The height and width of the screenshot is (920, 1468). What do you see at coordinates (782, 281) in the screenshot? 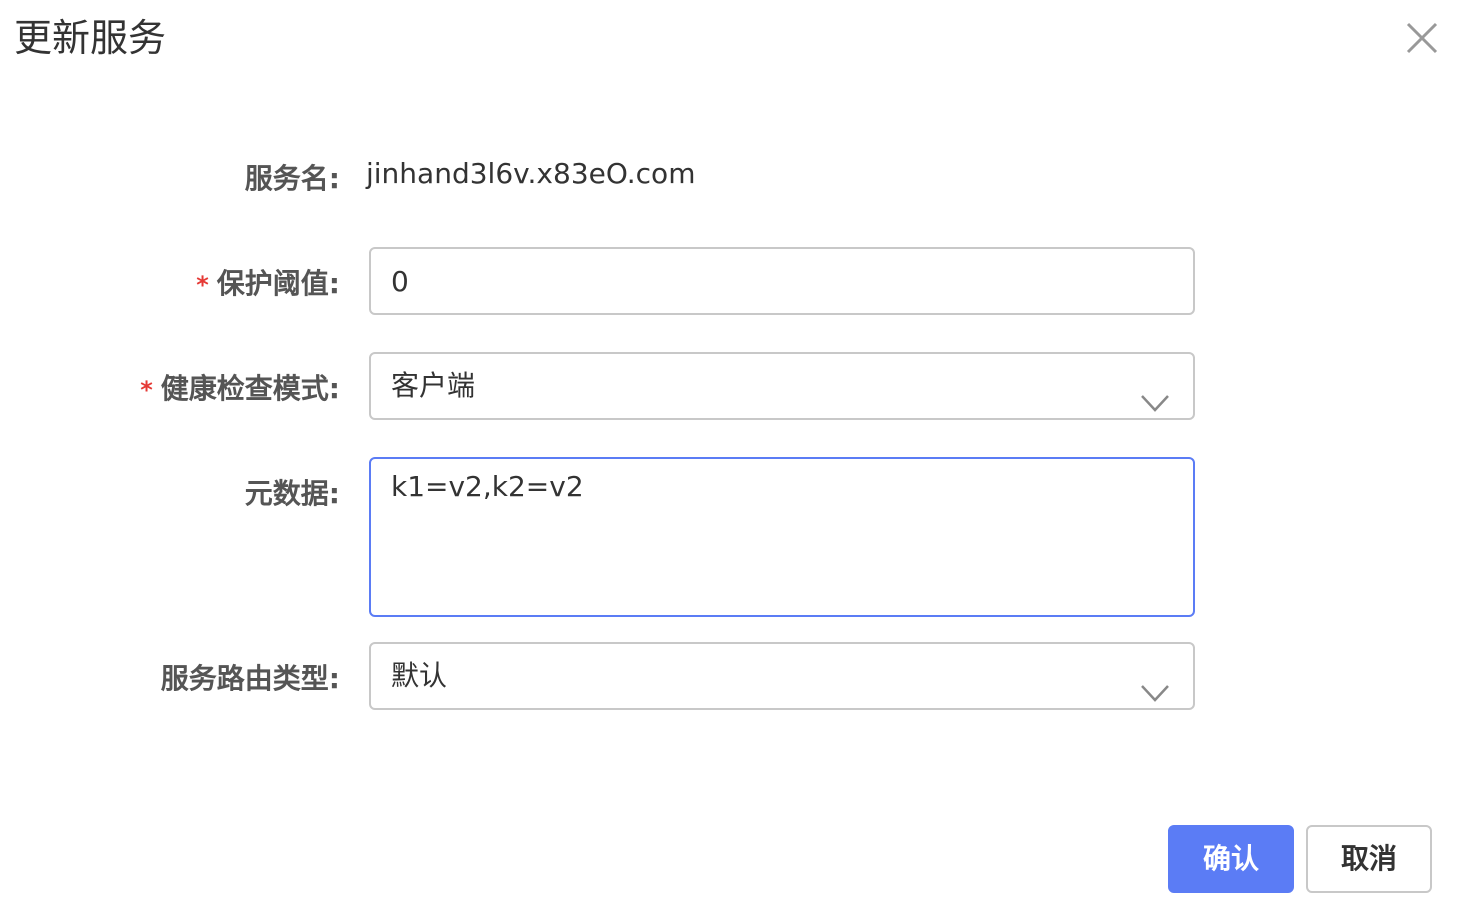
I see `protect-threshold-input` at bounding box center [782, 281].